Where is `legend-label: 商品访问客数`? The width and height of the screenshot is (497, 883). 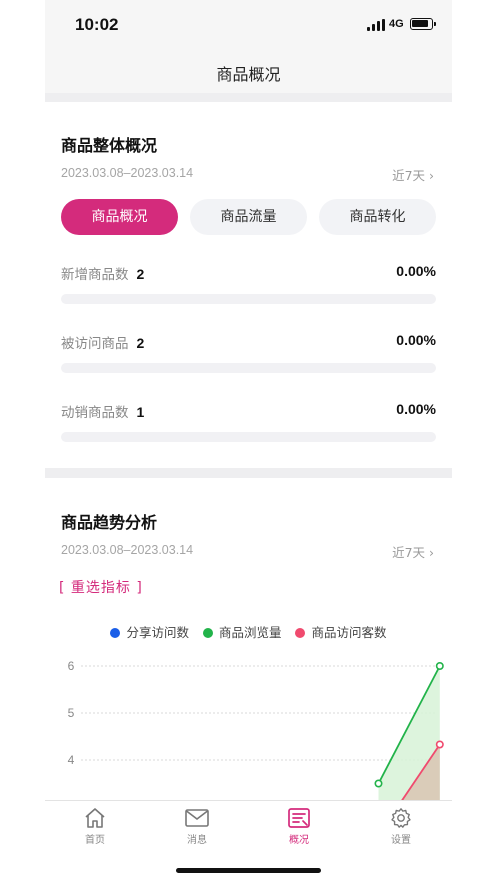 legend-label: 商品访问客数 is located at coordinates (349, 632).